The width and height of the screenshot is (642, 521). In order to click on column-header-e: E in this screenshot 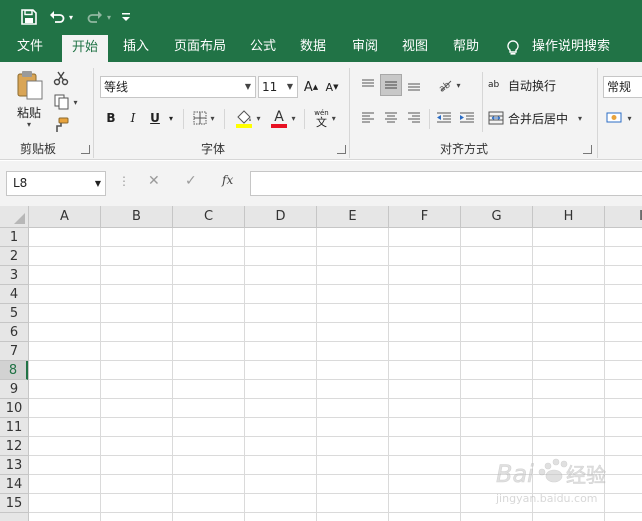, I will do `click(353, 217)`.